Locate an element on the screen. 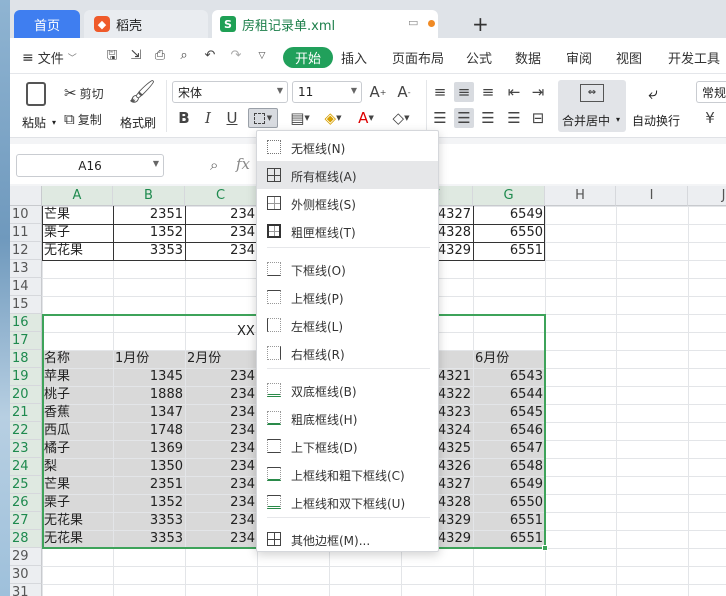 This screenshot has width=726, height=596. copy-button: ⧉ 复制 is located at coordinates (83, 119).